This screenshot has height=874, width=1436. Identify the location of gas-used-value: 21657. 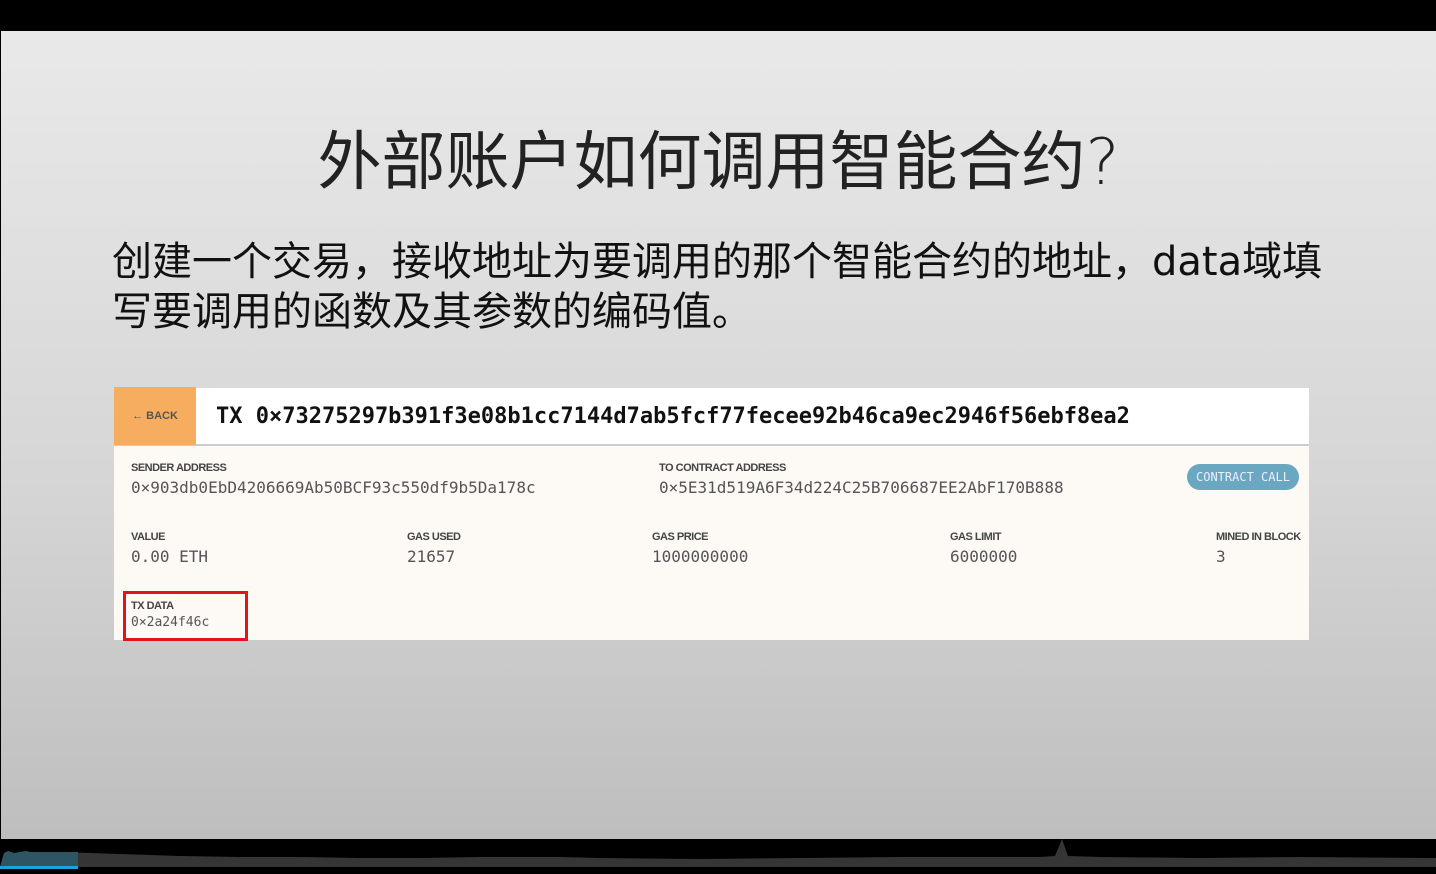
(431, 556).